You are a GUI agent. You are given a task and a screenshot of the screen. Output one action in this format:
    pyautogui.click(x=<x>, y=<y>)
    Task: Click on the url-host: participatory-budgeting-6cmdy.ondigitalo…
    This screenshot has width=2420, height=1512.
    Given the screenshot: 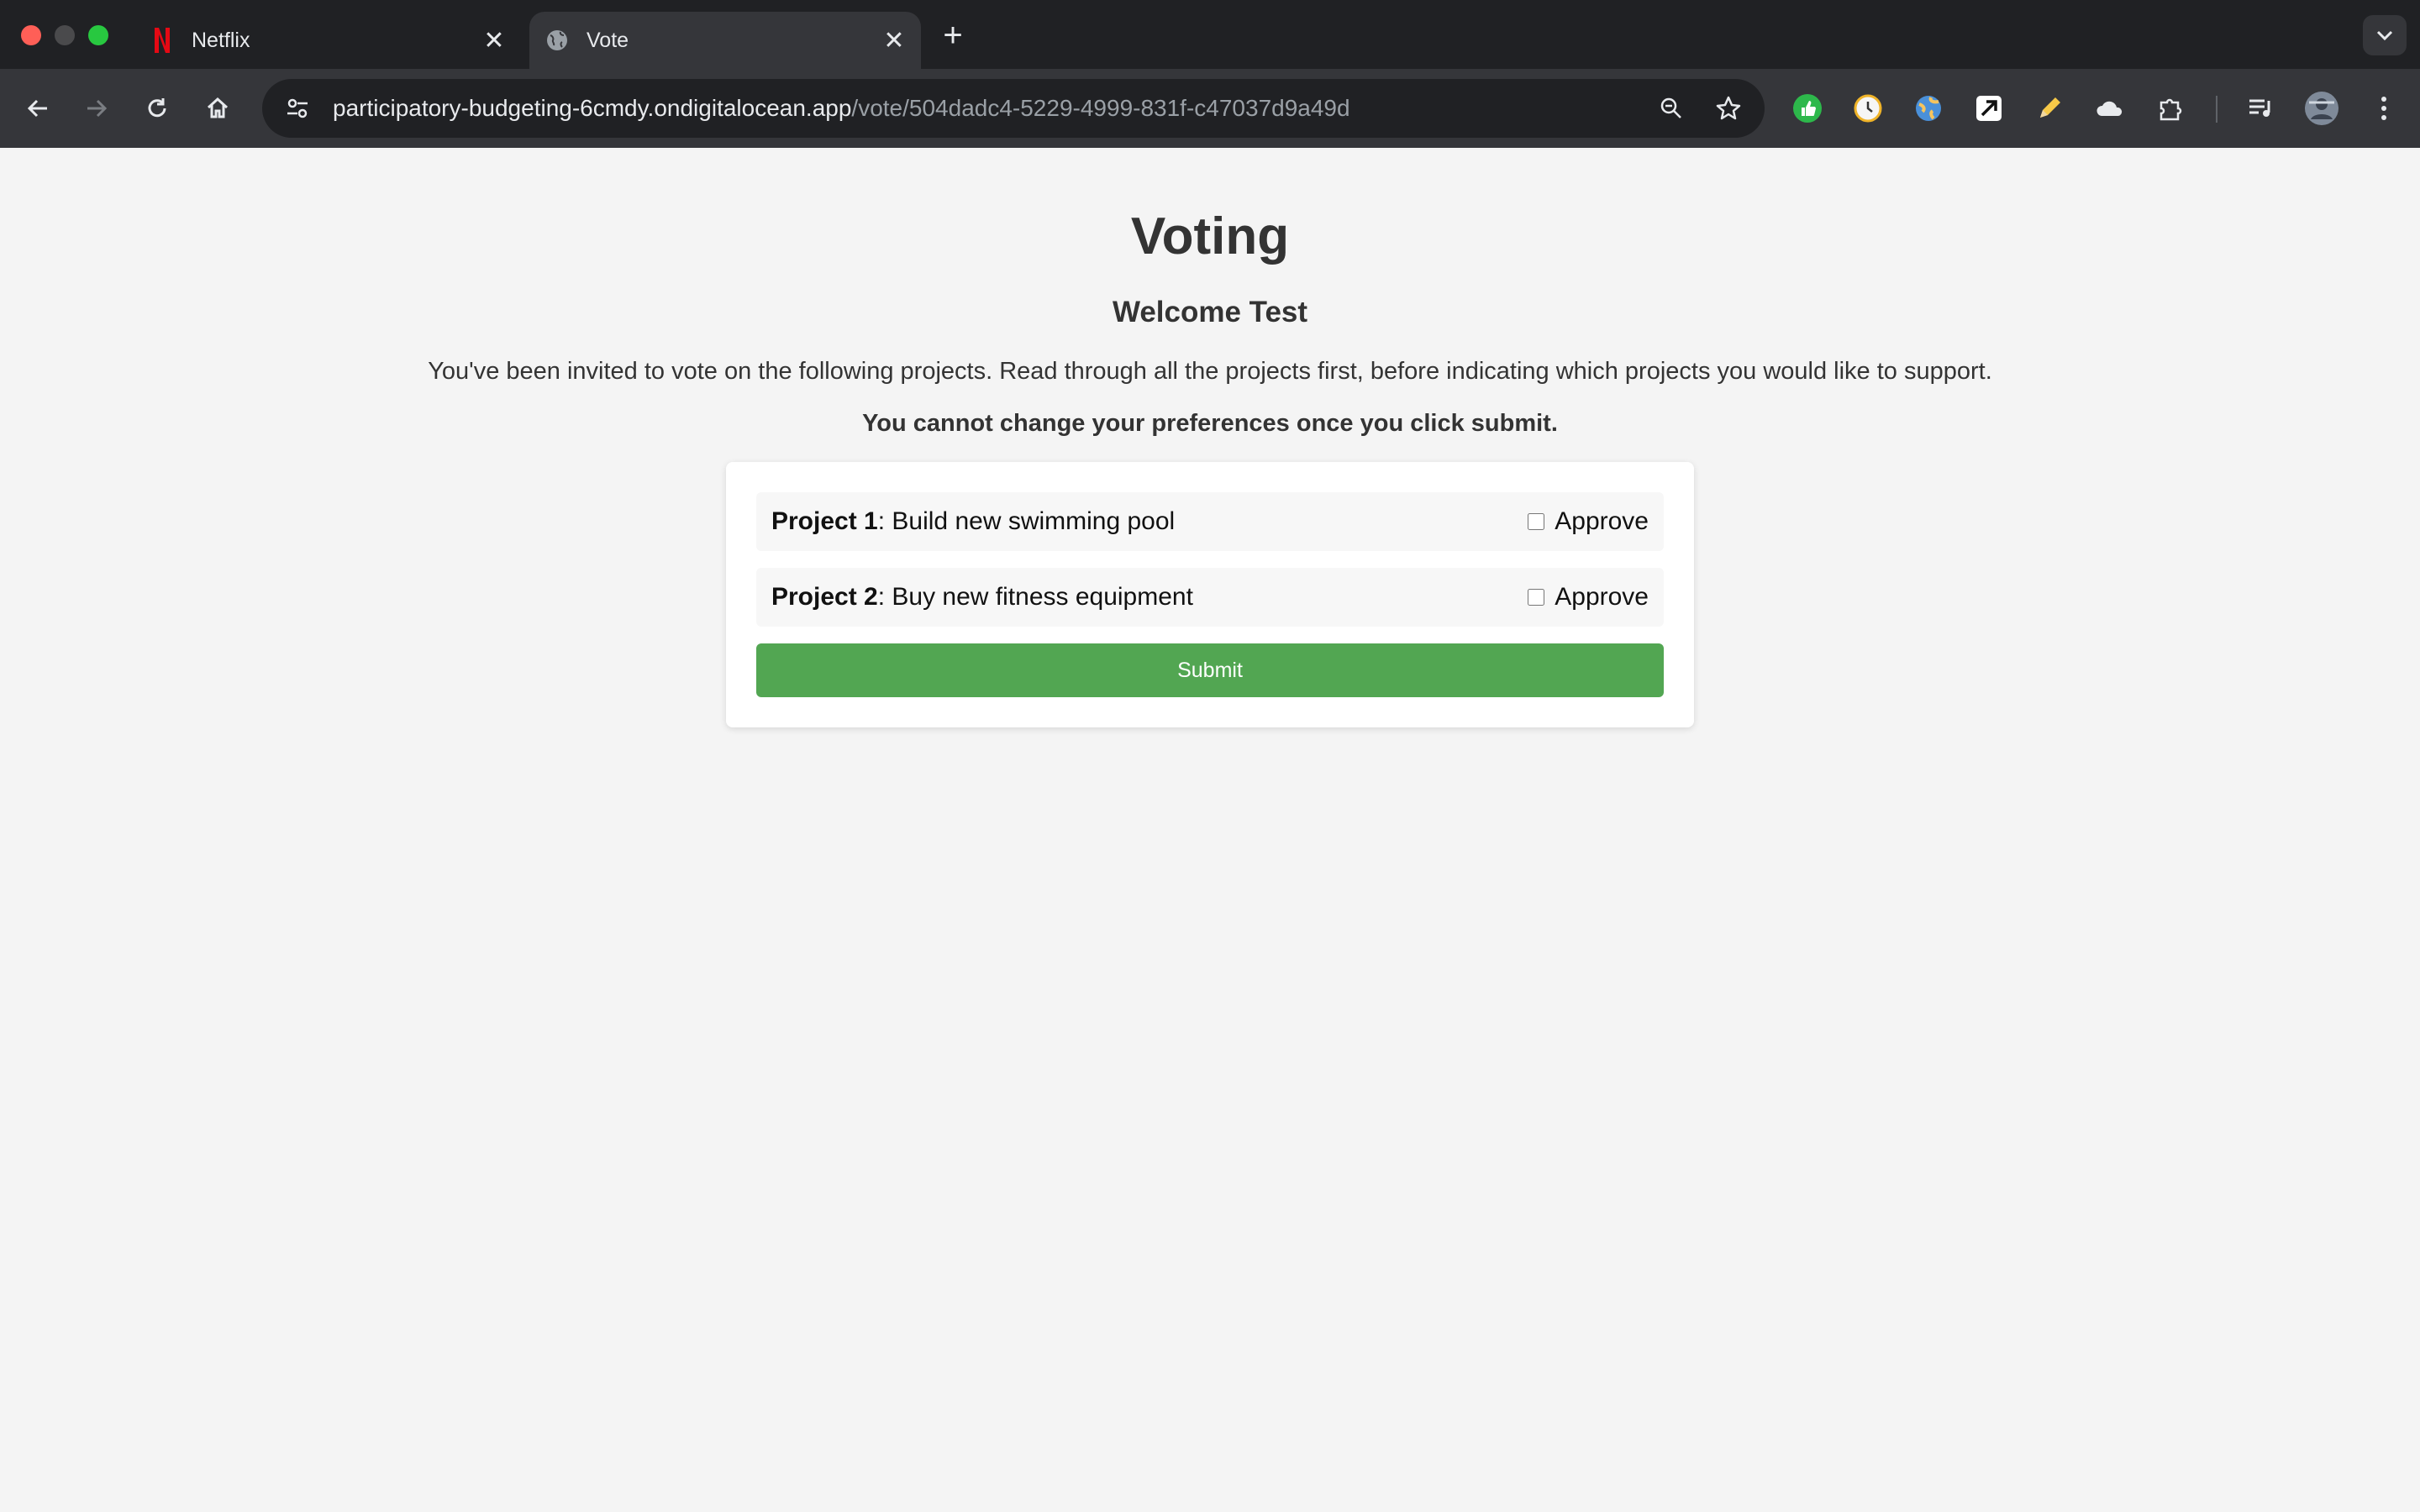 What is the action you would take?
    pyautogui.click(x=592, y=108)
    